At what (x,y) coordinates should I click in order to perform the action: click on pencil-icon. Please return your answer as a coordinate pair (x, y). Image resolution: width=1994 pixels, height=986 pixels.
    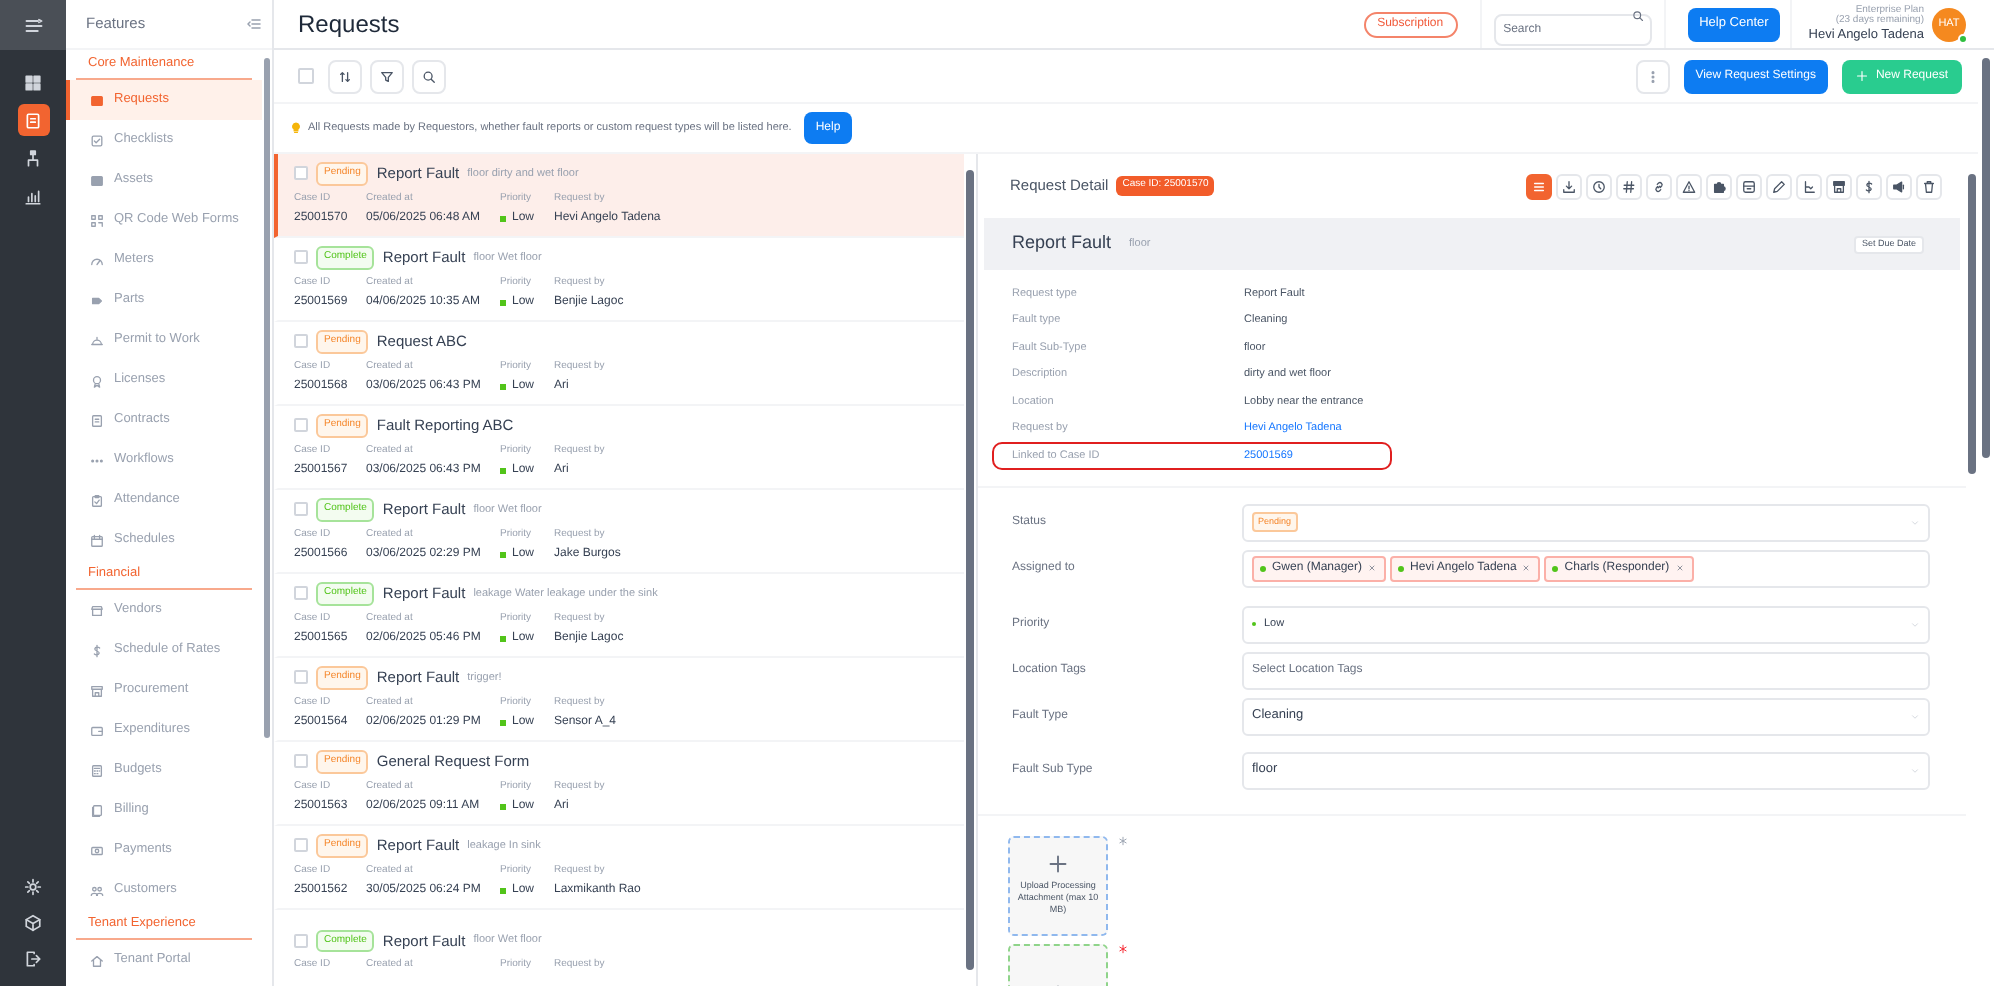
    Looking at the image, I should click on (1779, 186).